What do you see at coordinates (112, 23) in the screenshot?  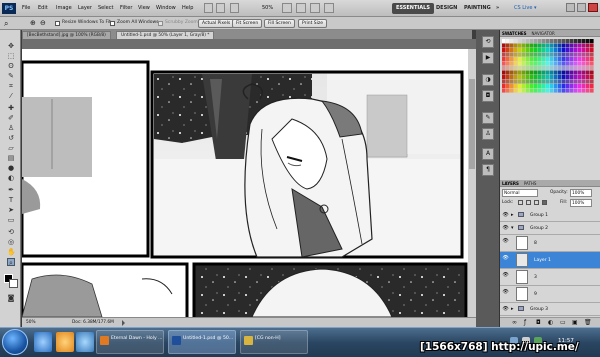 I see `zoom-all-windows-checkbox` at bounding box center [112, 23].